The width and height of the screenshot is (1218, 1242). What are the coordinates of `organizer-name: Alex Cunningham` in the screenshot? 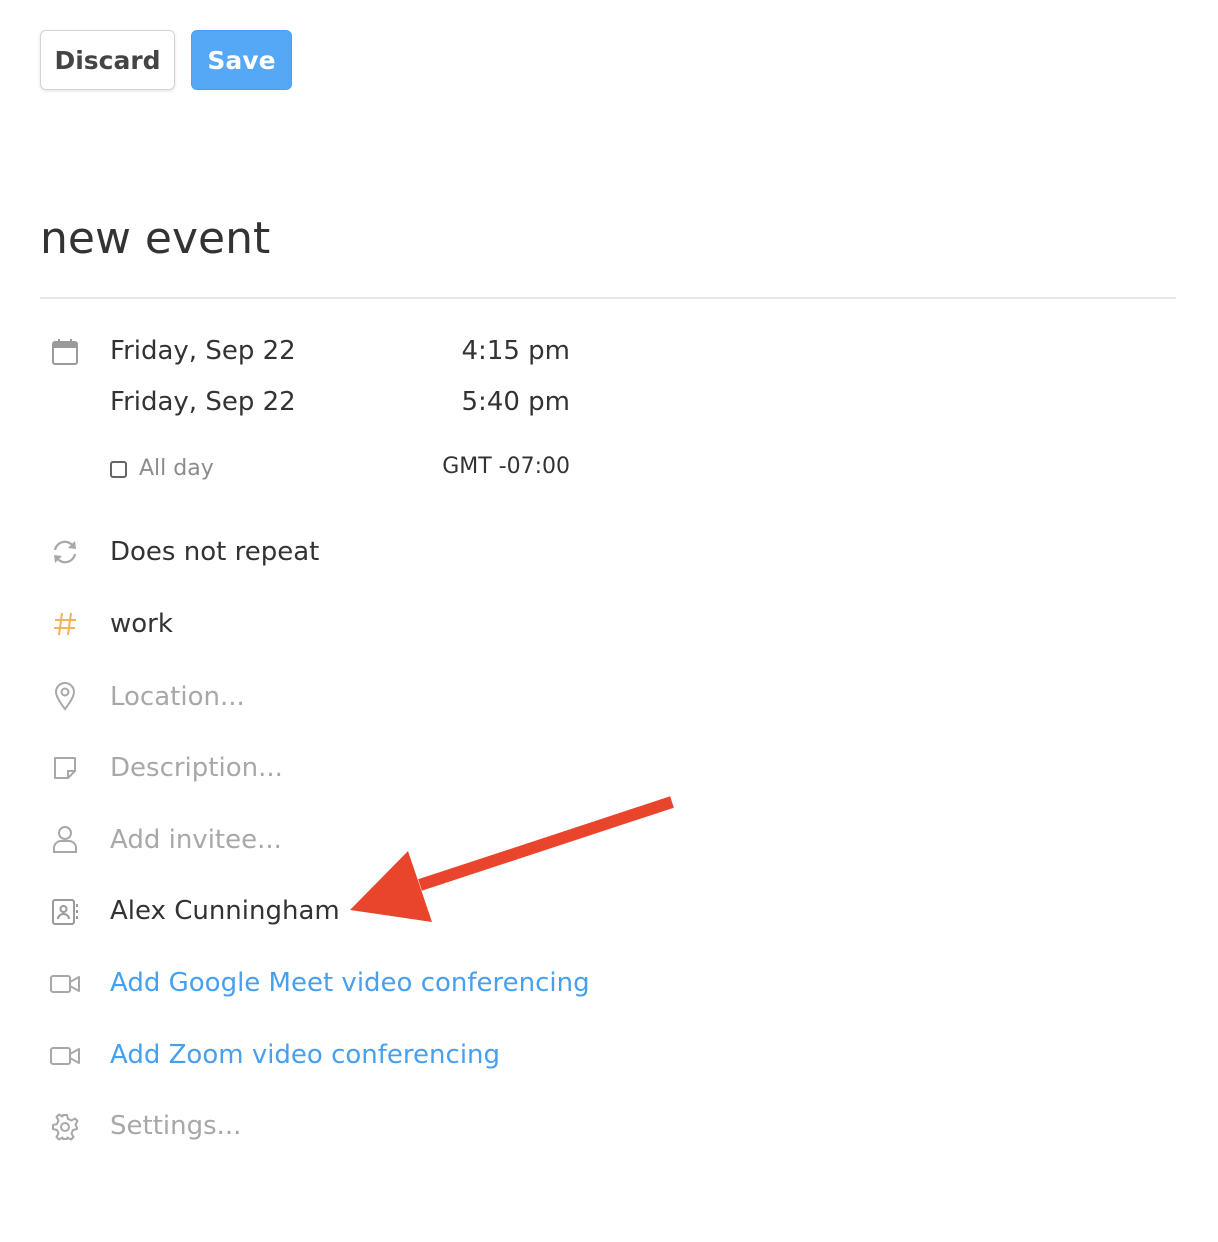 It's located at (225, 911).